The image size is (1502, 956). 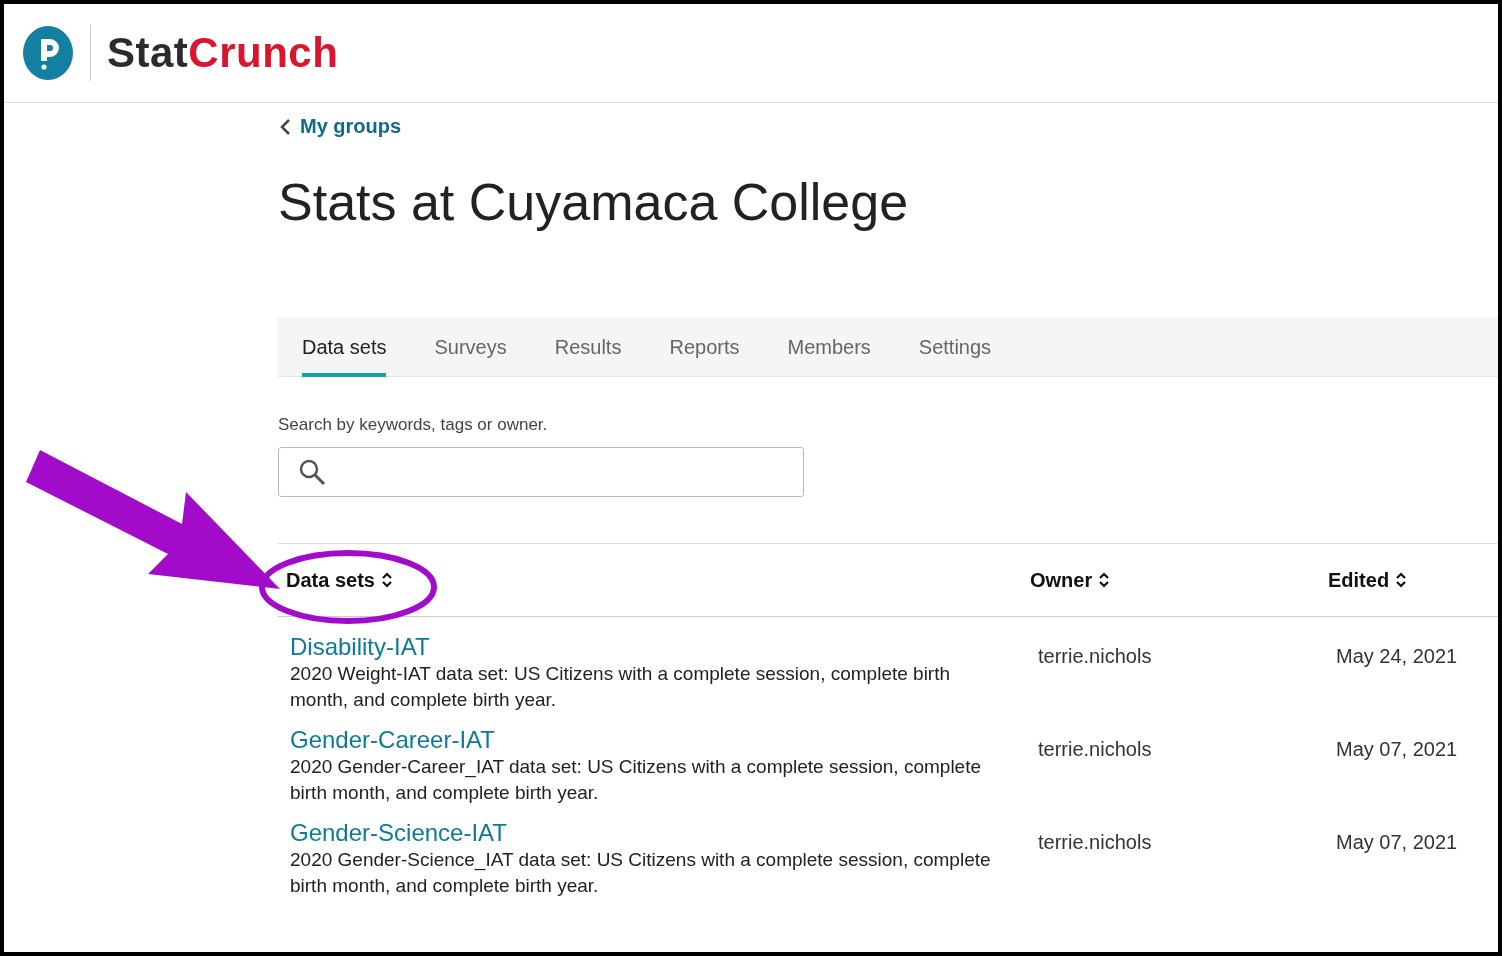 What do you see at coordinates (392, 740) in the screenshot?
I see `dataset-link: Gender-Career-IAT` at bounding box center [392, 740].